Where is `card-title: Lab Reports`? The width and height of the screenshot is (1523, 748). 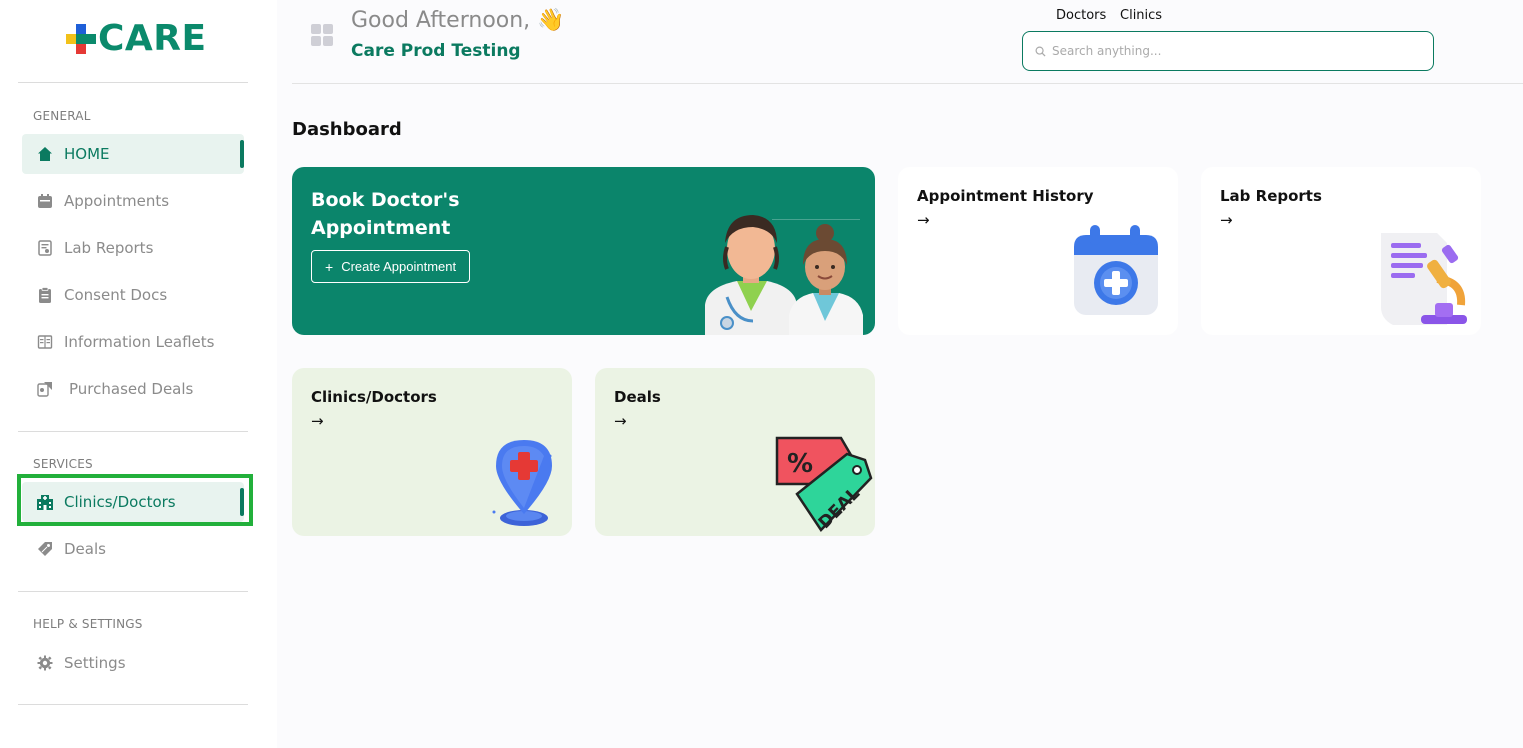 card-title: Lab Reports is located at coordinates (1271, 196).